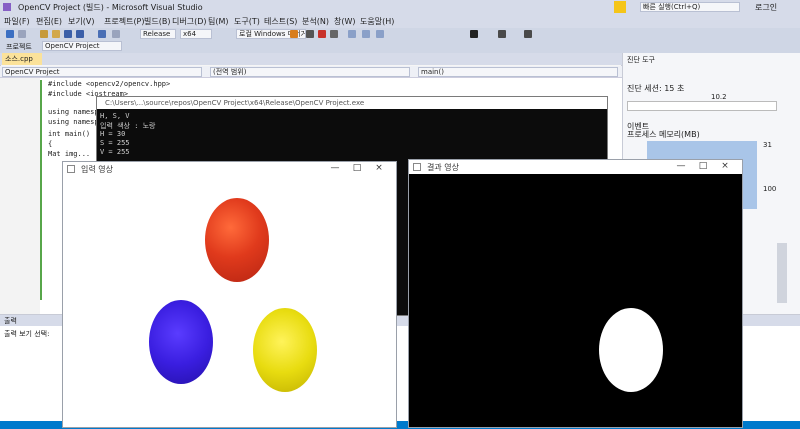  What do you see at coordinates (620, 7) in the screenshot?
I see `filter-icon` at bounding box center [620, 7].